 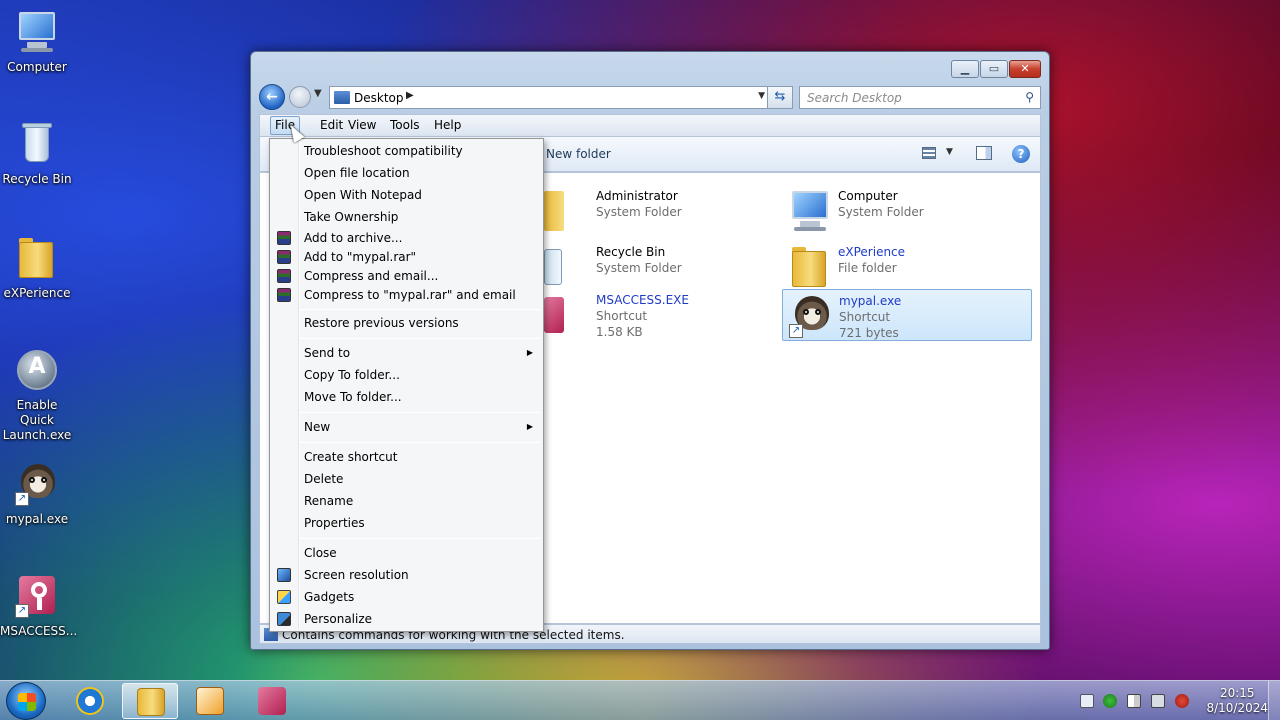 I want to click on desktop-icon-experience: eXPerience, so click(x=37, y=267).